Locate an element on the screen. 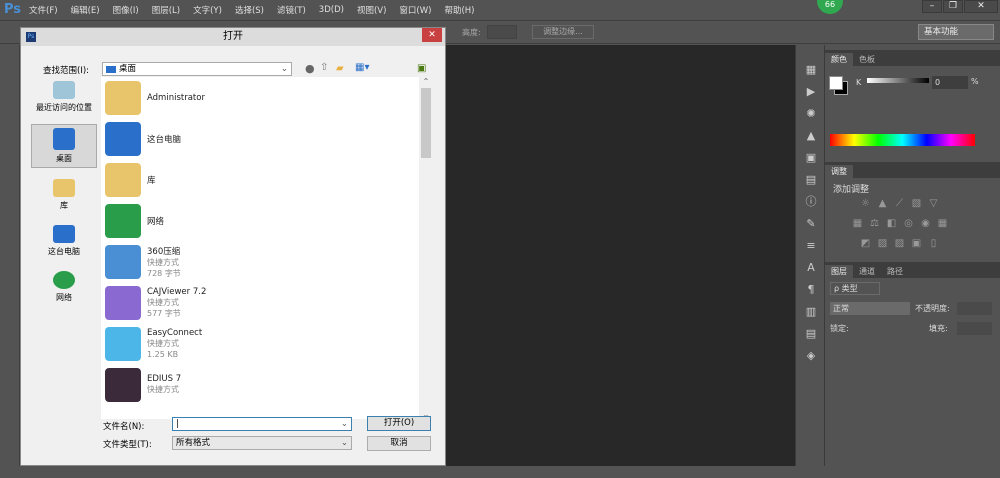  cancel-button: 取消 is located at coordinates (399, 443).